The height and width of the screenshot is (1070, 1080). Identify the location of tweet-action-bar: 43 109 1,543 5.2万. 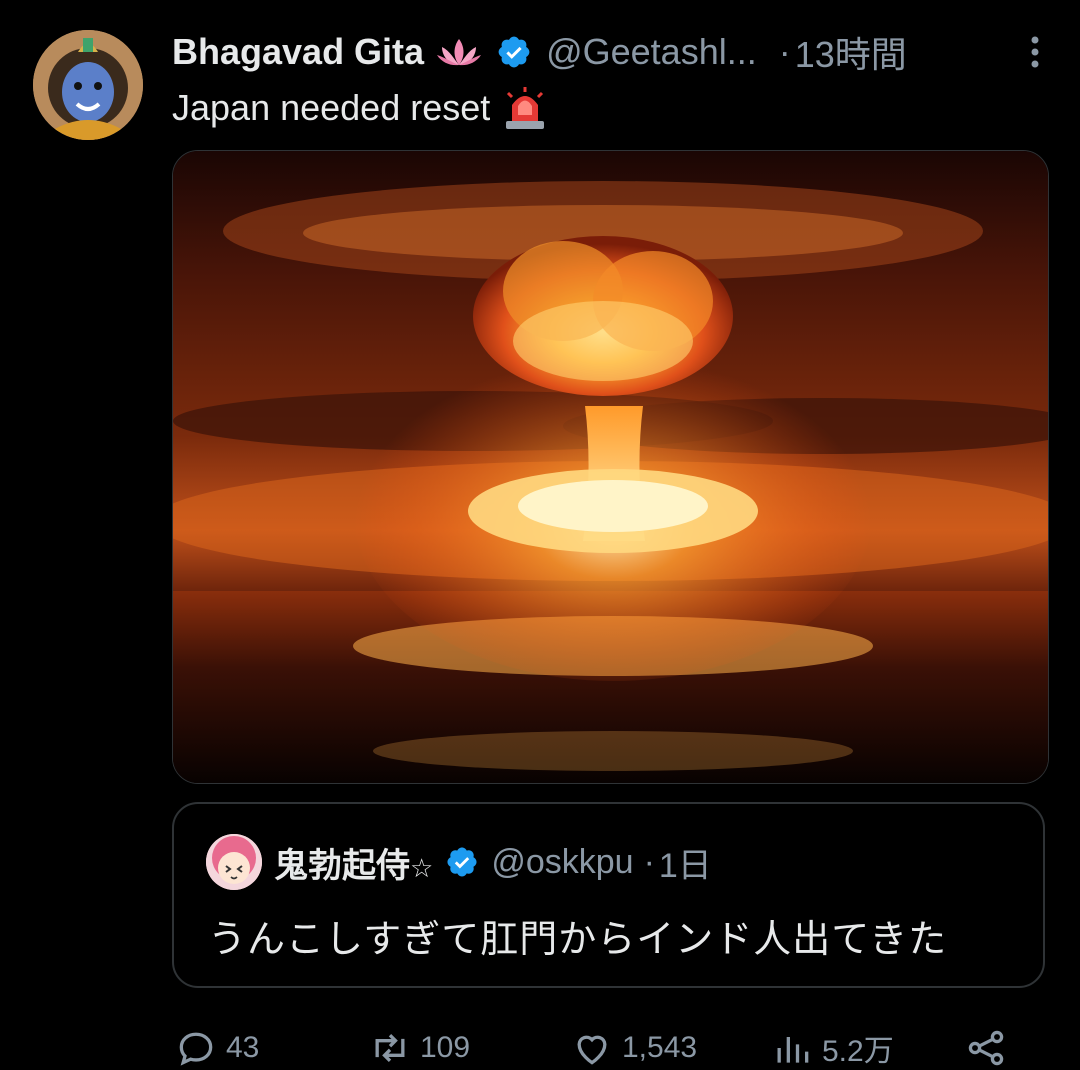
(602, 1044).